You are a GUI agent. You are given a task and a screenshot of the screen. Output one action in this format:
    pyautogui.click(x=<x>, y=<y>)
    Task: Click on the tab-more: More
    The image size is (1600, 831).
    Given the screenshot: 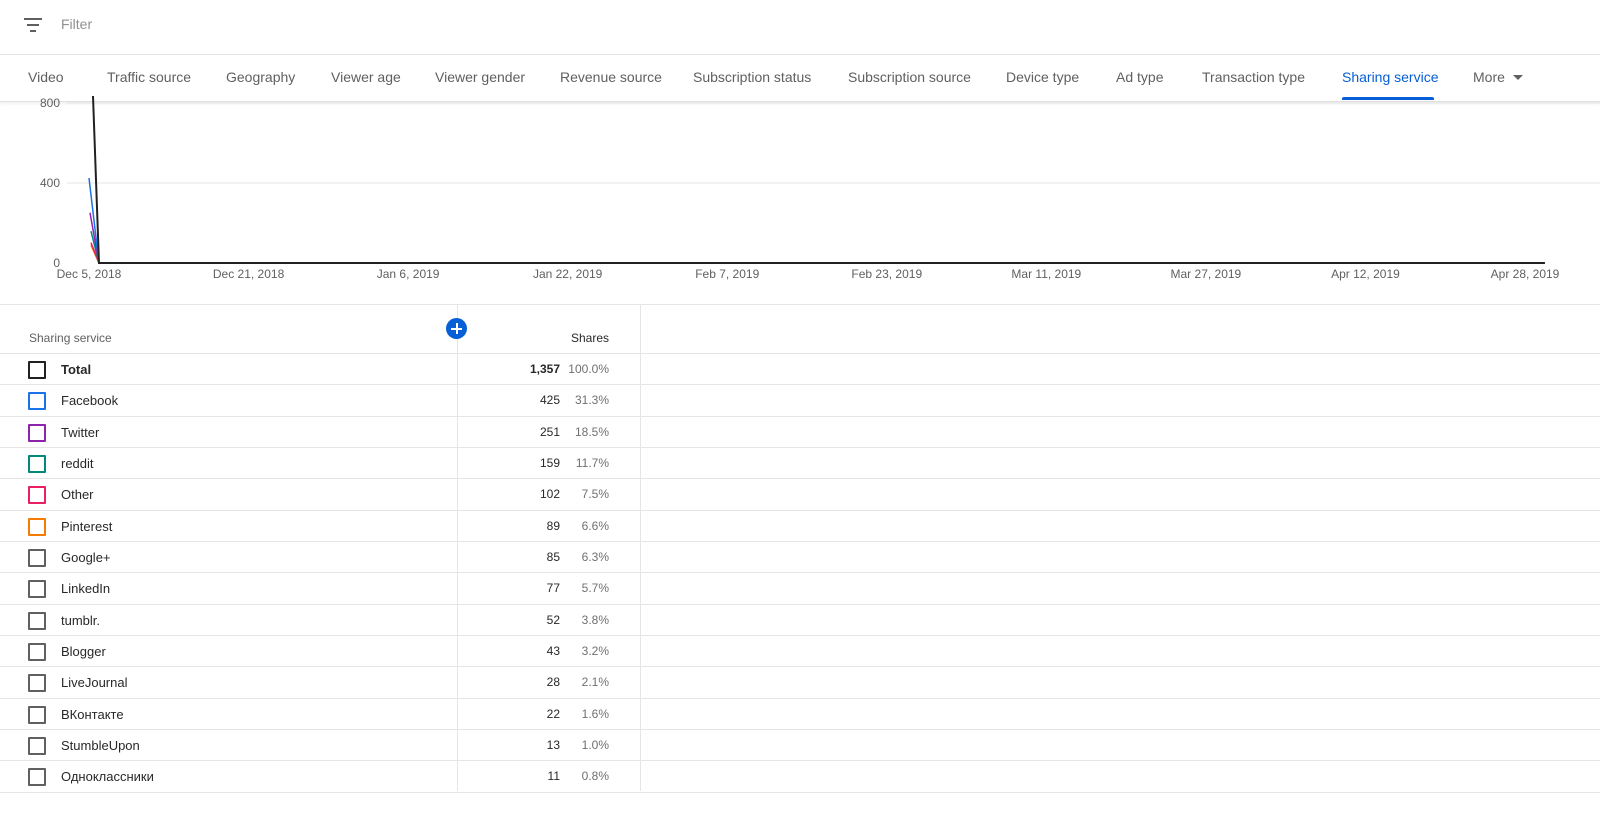 What is the action you would take?
    pyautogui.click(x=1498, y=77)
    